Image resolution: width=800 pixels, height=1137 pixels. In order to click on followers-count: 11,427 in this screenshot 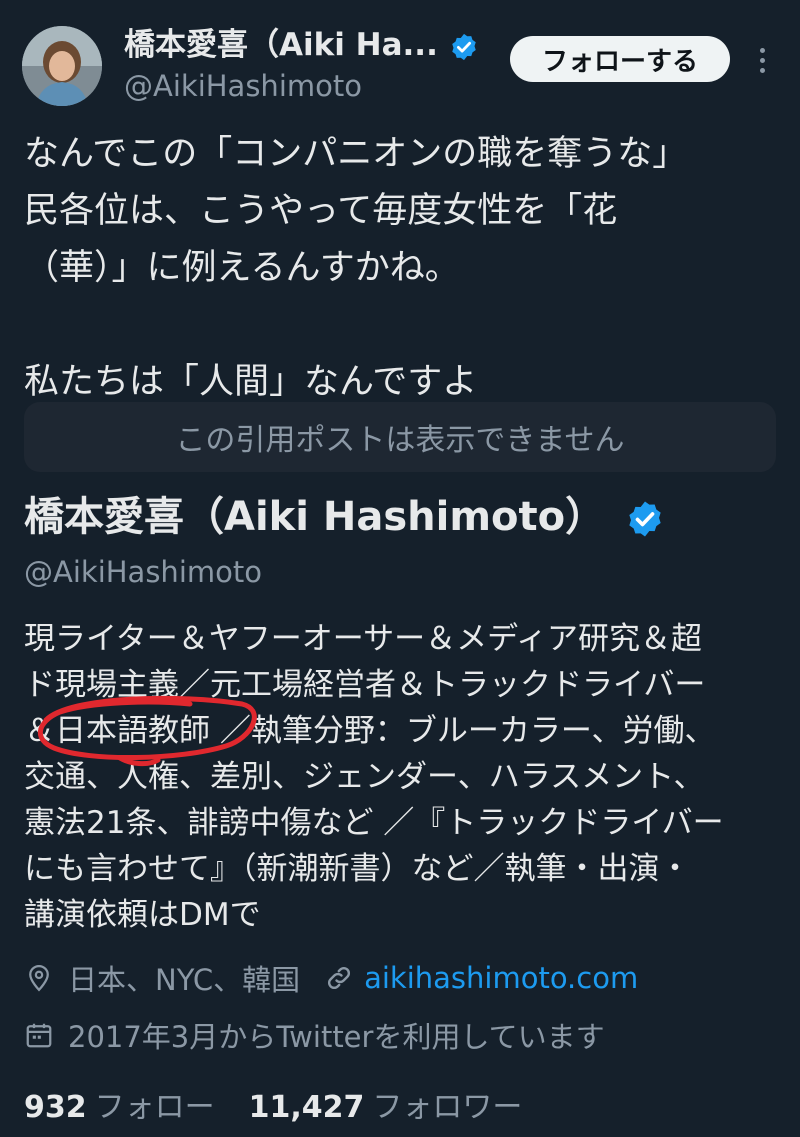, I will do `click(306, 1107)`.